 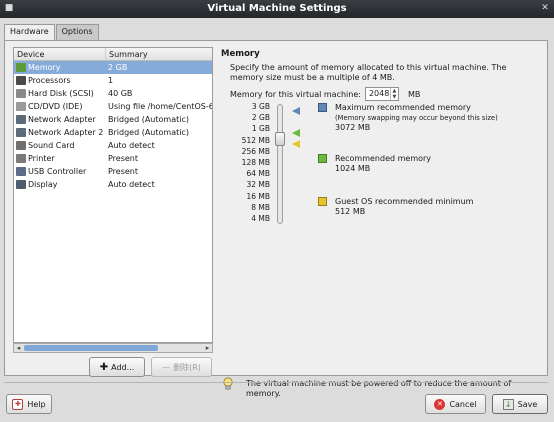 I want to click on legend-label: Recommended memory, so click(x=383, y=158).